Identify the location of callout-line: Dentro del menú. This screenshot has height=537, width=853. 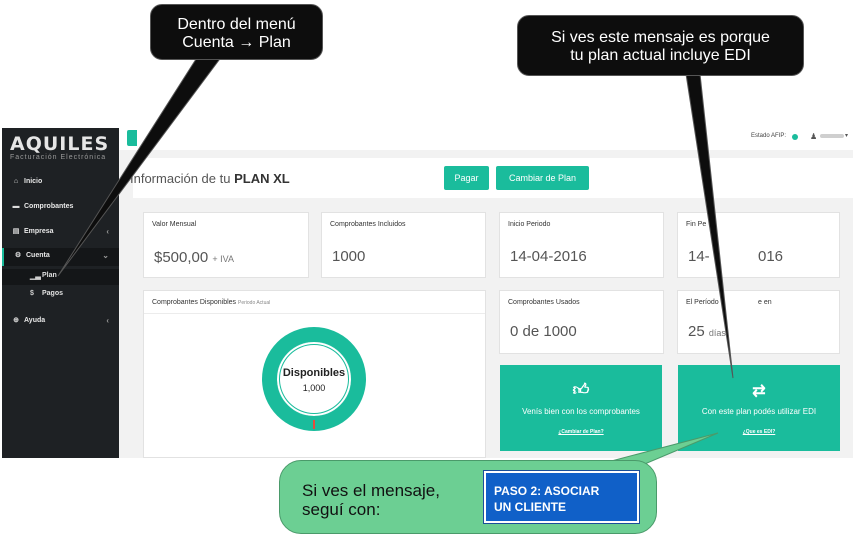
(236, 24).